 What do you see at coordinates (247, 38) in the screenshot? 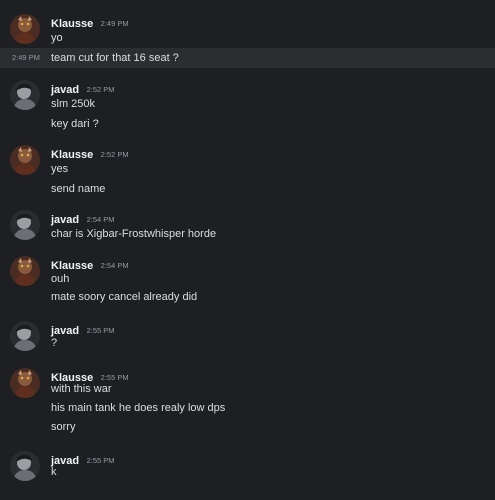
I see `message-line: yo` at bounding box center [247, 38].